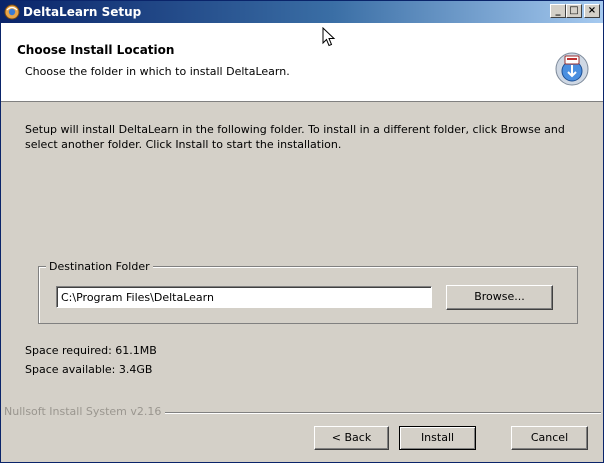 This screenshot has width=604, height=463. Describe the element at coordinates (351, 438) in the screenshot. I see `back-button: < Back` at that location.